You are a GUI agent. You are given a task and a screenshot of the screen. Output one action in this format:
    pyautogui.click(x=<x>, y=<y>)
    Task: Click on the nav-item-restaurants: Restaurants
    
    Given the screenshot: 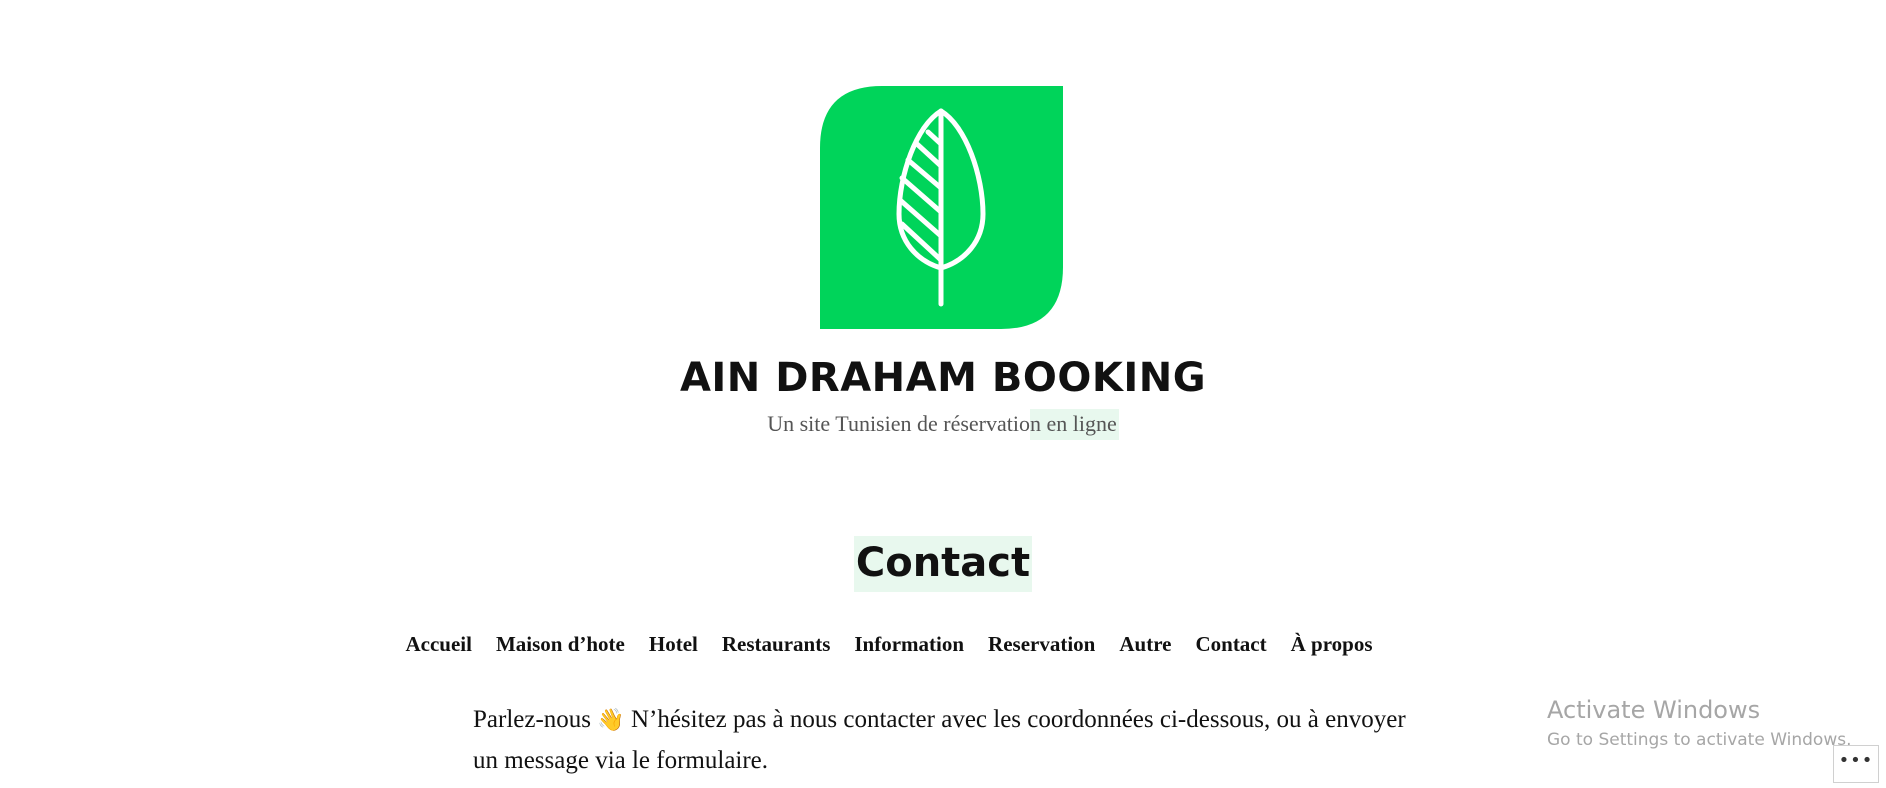 What is the action you would take?
    pyautogui.click(x=776, y=644)
    